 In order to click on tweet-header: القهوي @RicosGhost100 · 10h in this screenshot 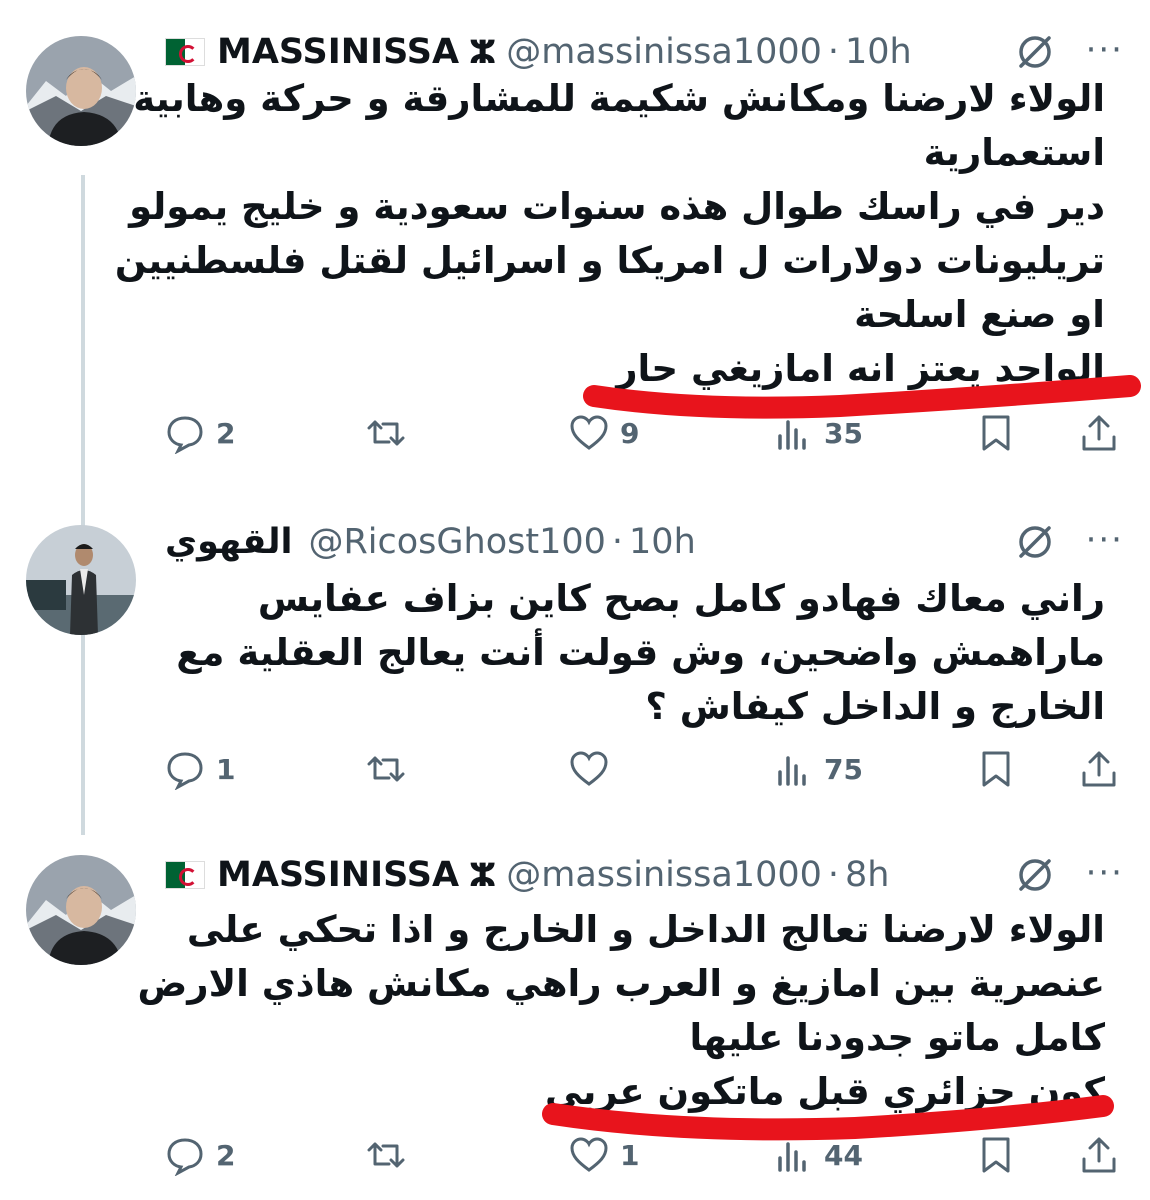, I will do `click(642, 542)`.